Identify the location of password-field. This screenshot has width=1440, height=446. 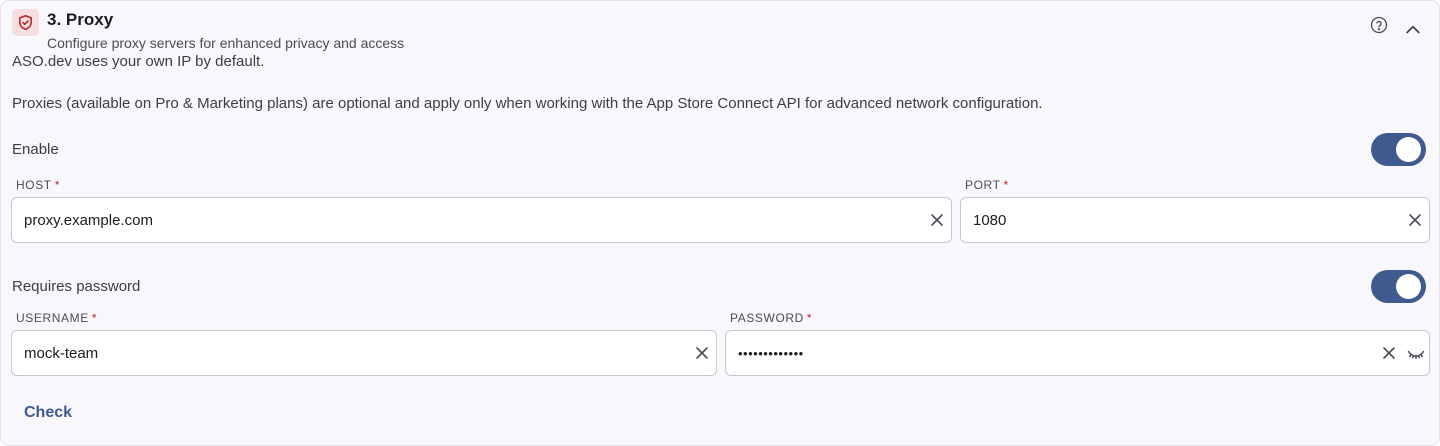
(1077, 353).